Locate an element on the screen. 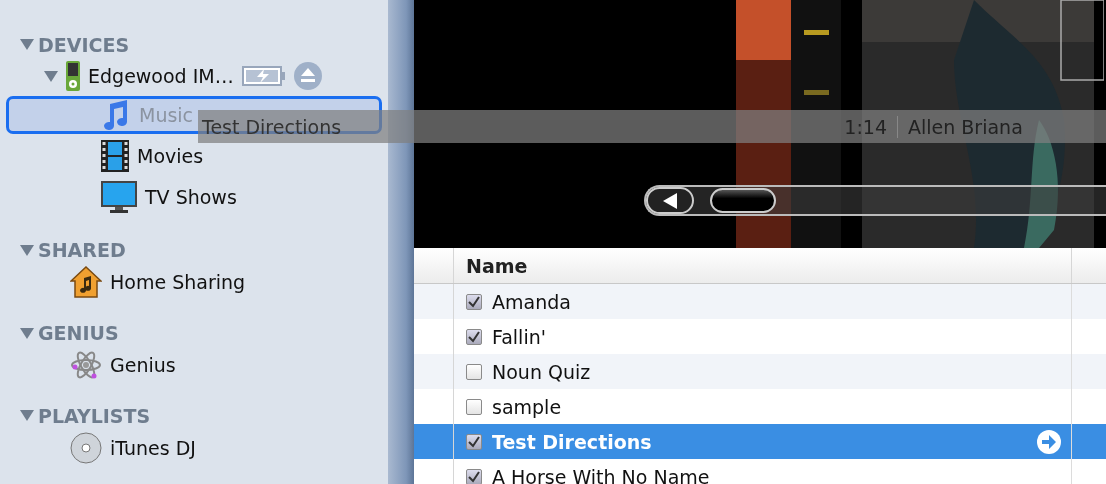 The height and width of the screenshot is (484, 1106). track-name: sample is located at coordinates (527, 406).